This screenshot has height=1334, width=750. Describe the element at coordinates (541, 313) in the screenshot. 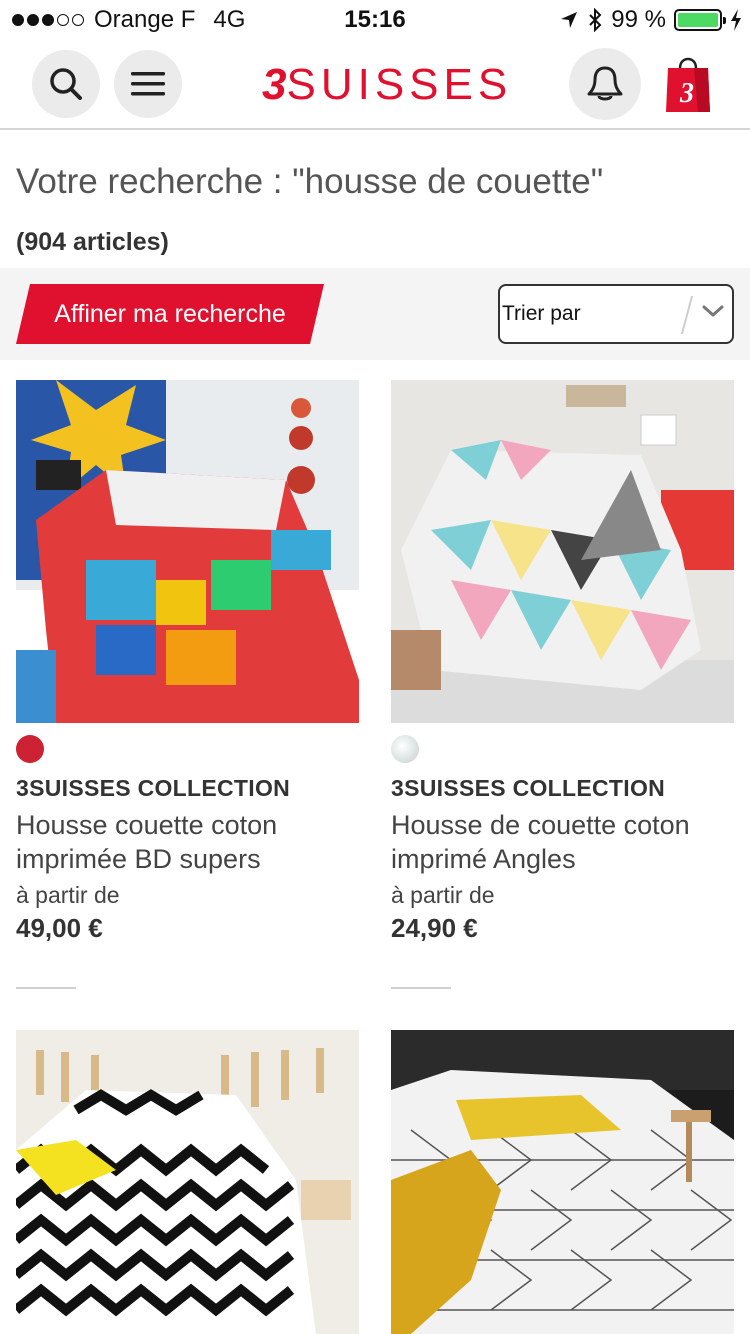

I see `sort-label: Trier par` at that location.